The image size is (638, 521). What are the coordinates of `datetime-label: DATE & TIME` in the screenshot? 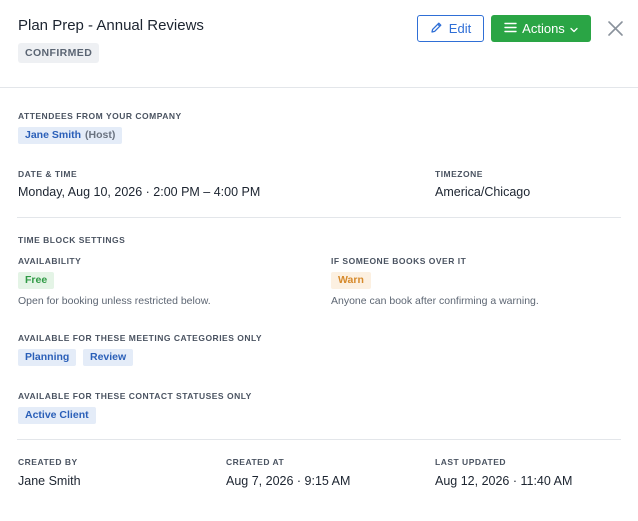 It's located at (48, 174).